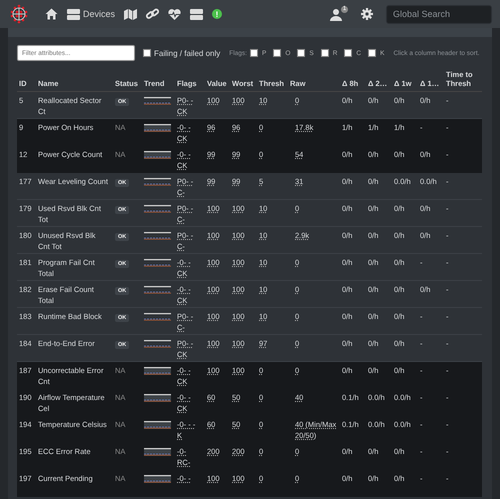 The image size is (500, 499). Describe the element at coordinates (153, 14) in the screenshot. I see `link-icon` at that location.